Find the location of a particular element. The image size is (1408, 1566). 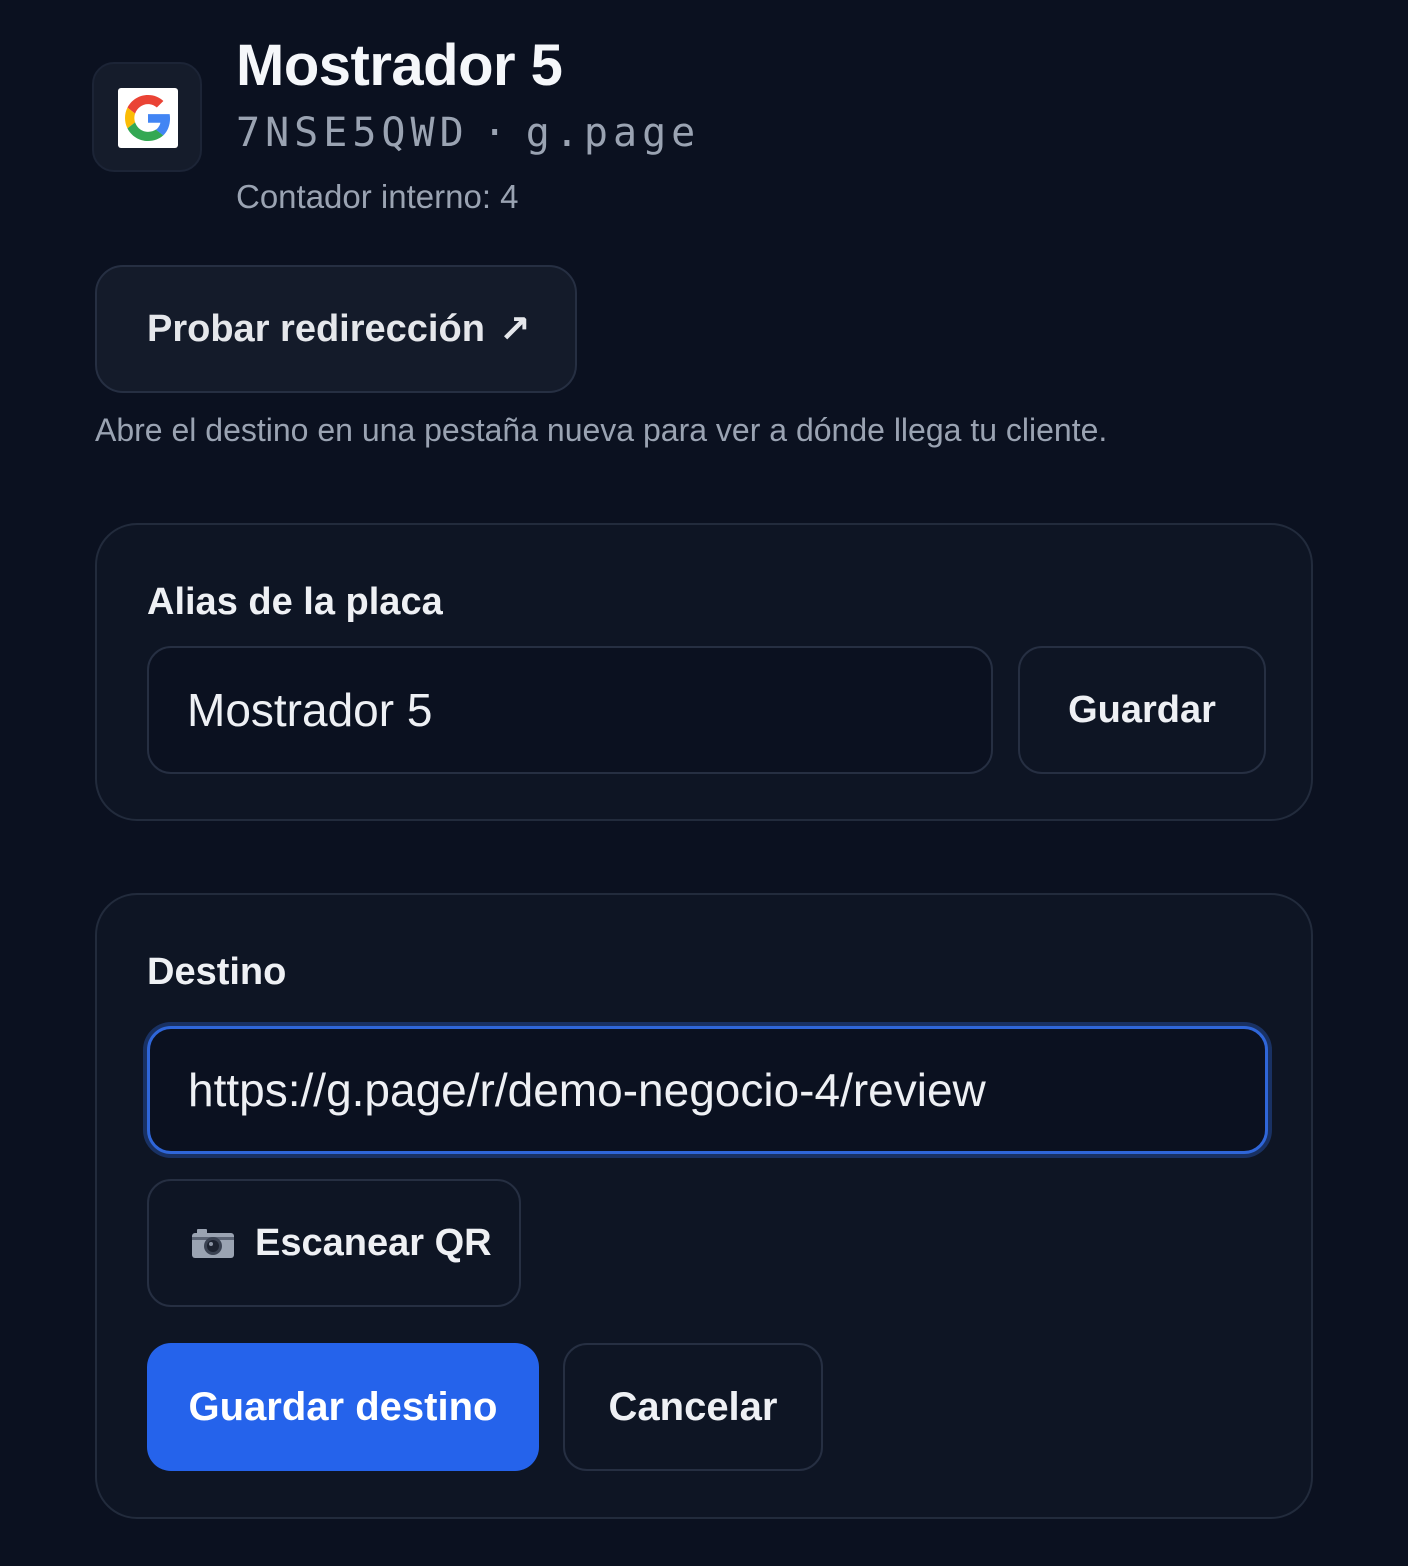

save-alias-button: Guardar is located at coordinates (1142, 710).